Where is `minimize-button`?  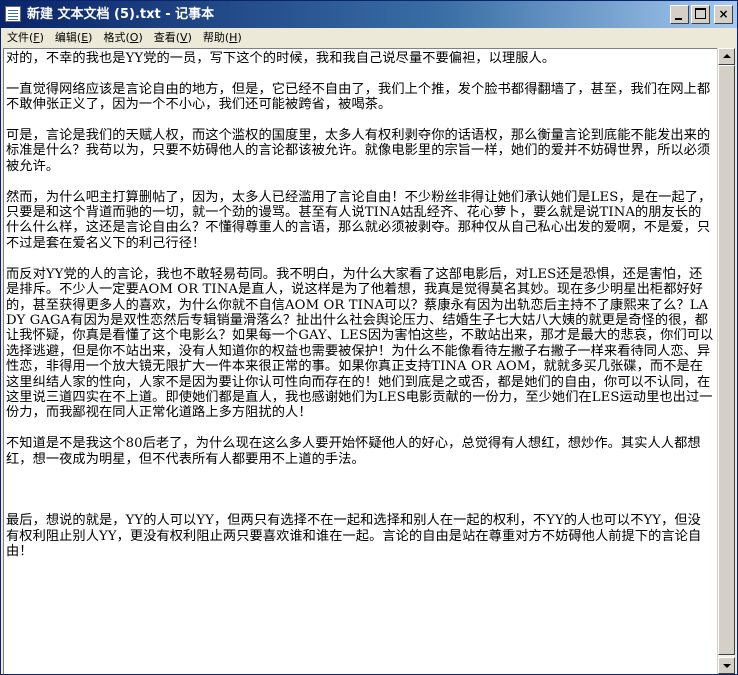 minimize-button is located at coordinates (679, 14).